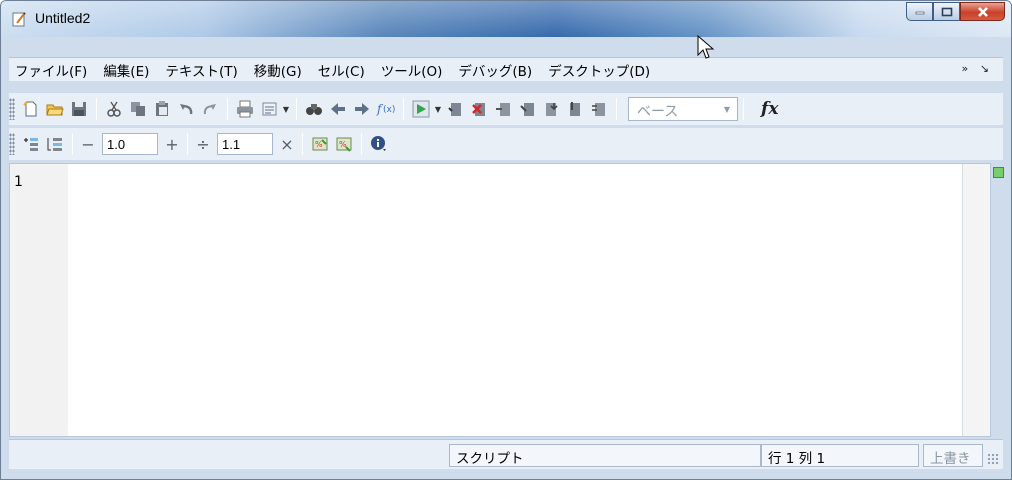 Image resolution: width=1012 pixels, height=480 pixels. Describe the element at coordinates (605, 455) in the screenshot. I see `status-script: スクリプト` at that location.